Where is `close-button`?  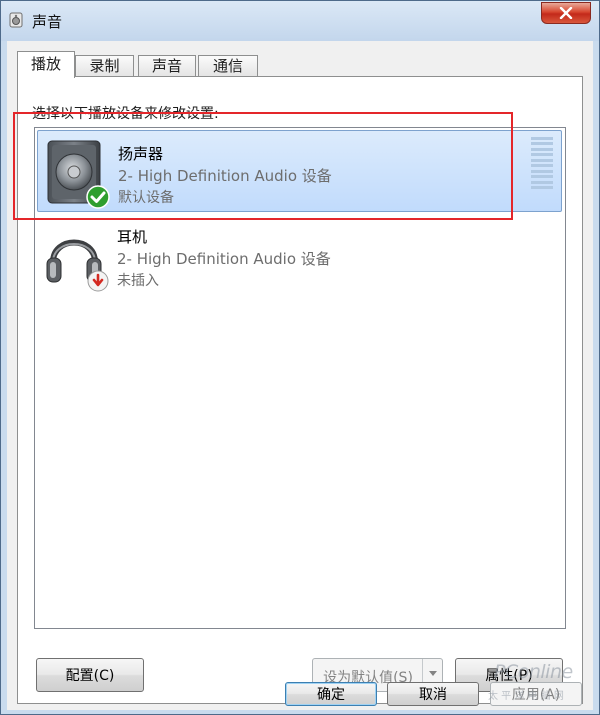 close-button is located at coordinates (566, 13).